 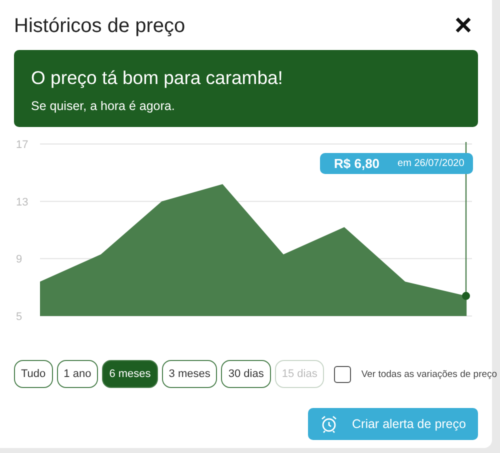 What do you see at coordinates (103, 106) in the screenshot?
I see `banner-subtext: Se quiser, a hora é agora.` at bounding box center [103, 106].